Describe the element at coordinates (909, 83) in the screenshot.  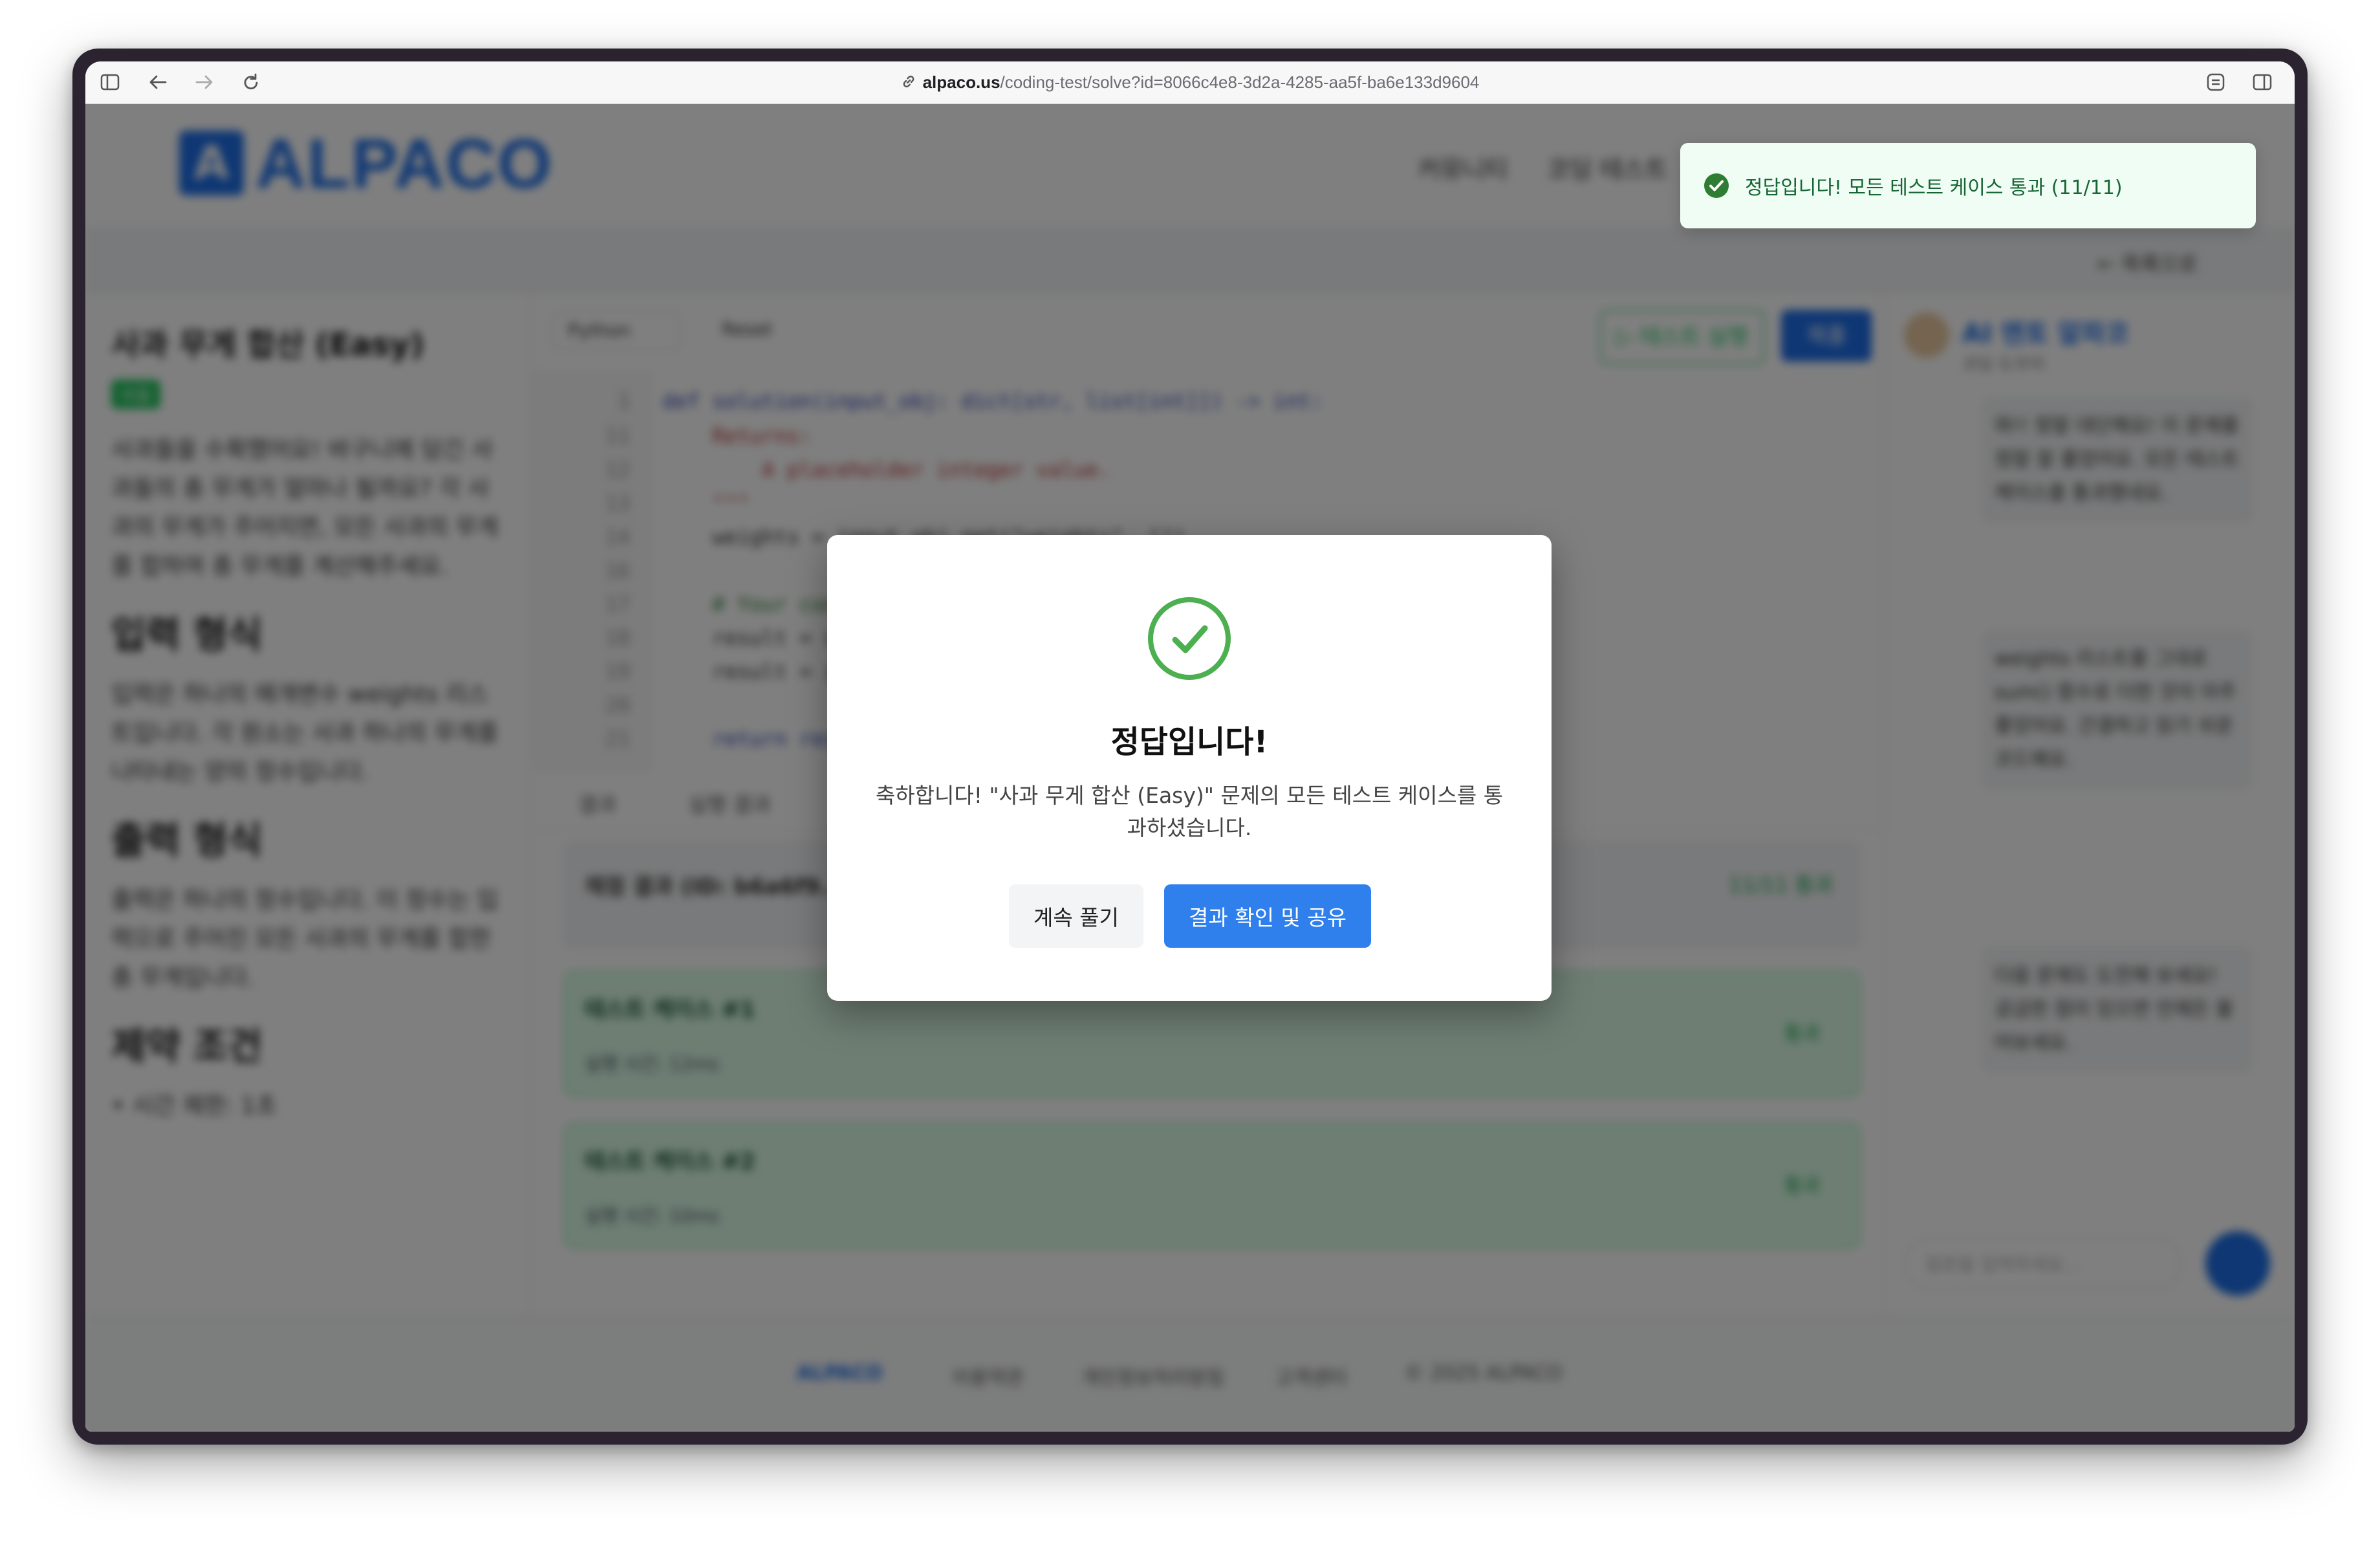
I see `link-icon` at that location.